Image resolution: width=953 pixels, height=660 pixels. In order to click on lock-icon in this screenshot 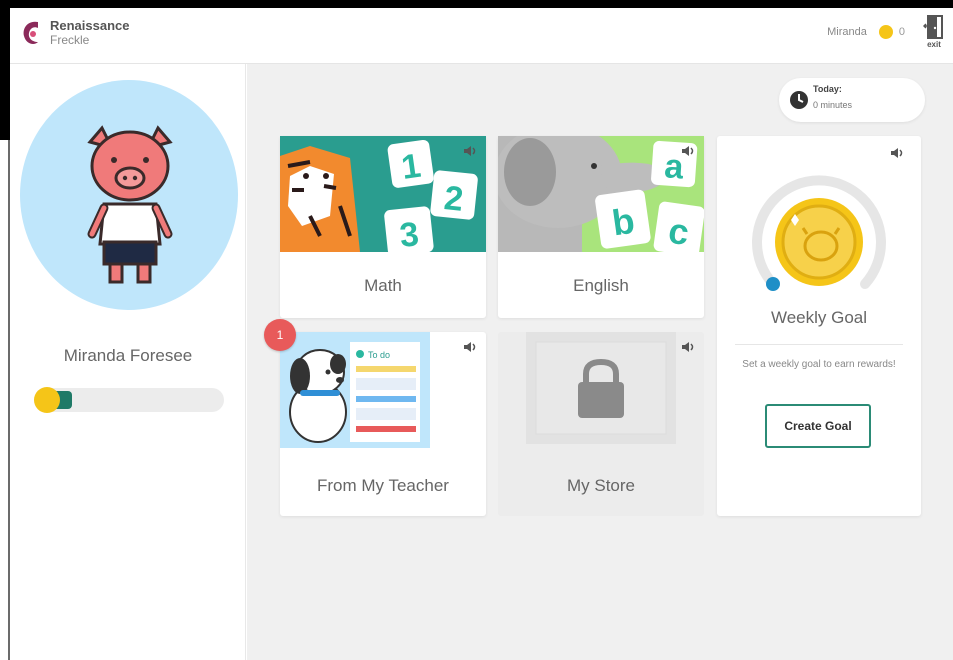, I will do `click(601, 400)`.